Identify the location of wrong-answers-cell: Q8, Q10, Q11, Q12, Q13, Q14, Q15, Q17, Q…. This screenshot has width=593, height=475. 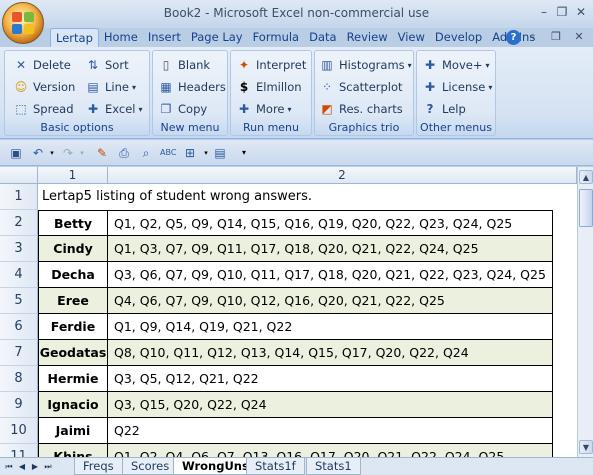
(330, 353).